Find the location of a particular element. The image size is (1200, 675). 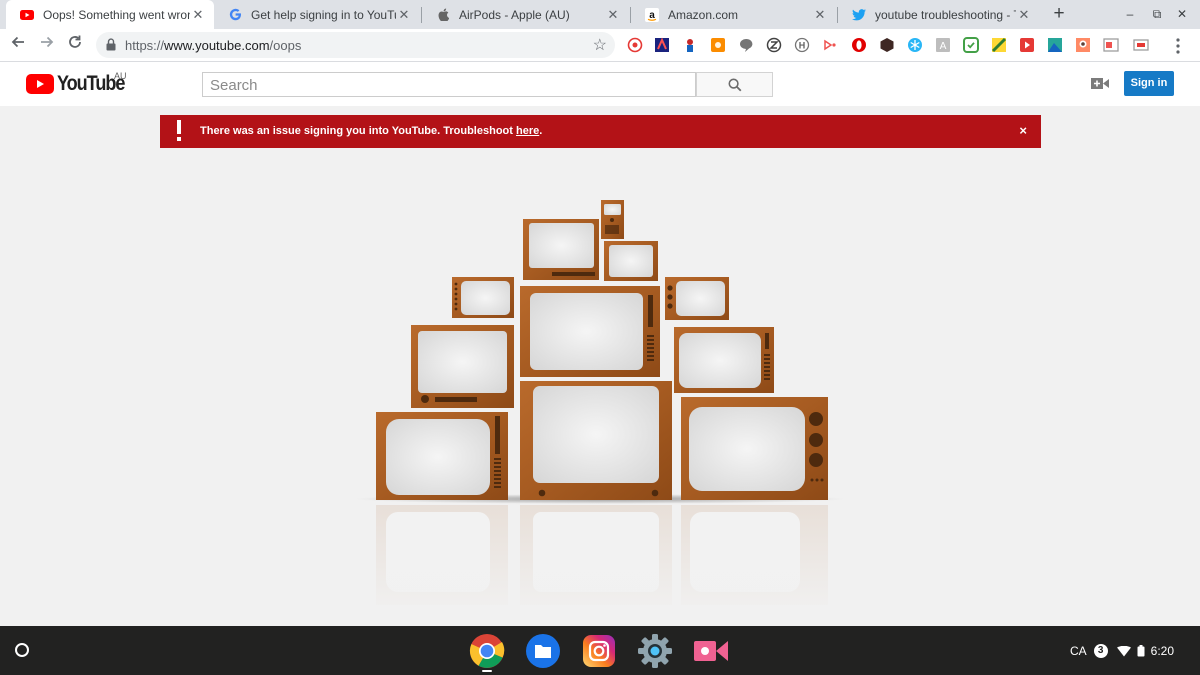

photo-extension-icon is located at coordinates (1055, 45).